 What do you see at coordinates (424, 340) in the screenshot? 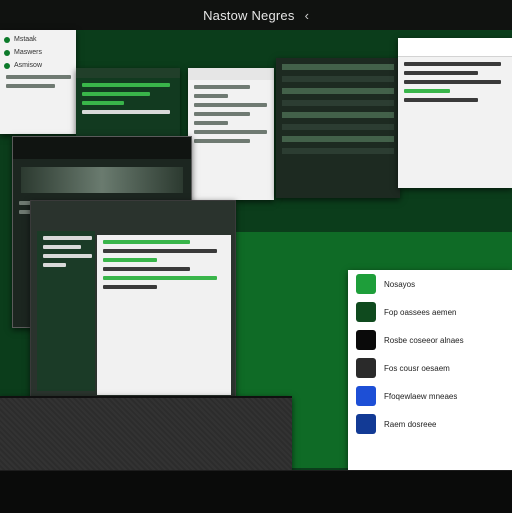
I see `list-item-label: Rosbe coseeor alnaes` at bounding box center [424, 340].